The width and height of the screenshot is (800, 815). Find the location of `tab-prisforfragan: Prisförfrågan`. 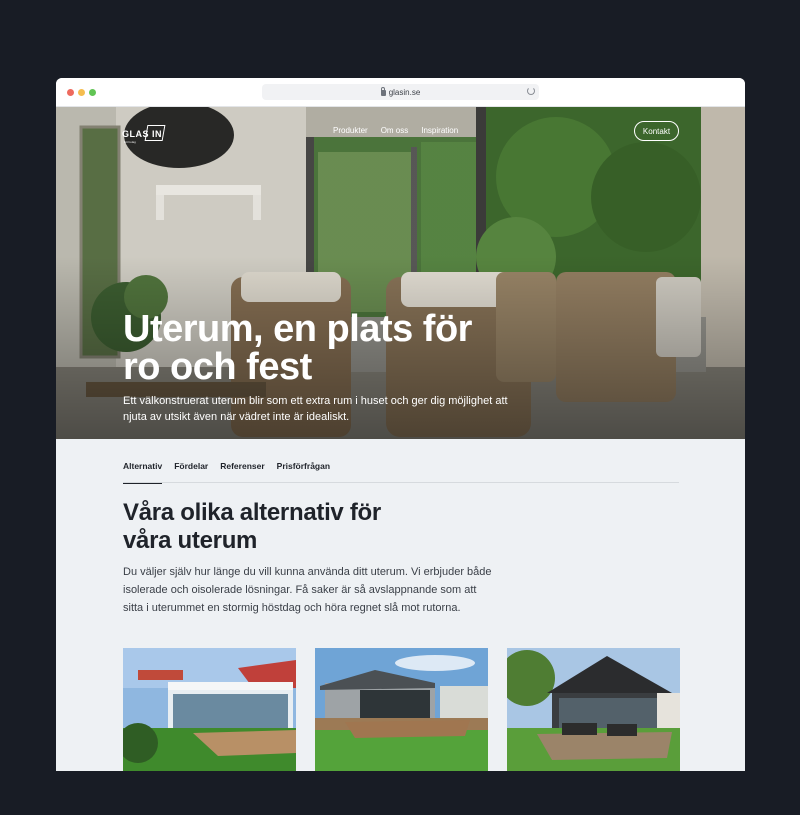

tab-prisforfragan: Prisförfrågan is located at coordinates (303, 470).